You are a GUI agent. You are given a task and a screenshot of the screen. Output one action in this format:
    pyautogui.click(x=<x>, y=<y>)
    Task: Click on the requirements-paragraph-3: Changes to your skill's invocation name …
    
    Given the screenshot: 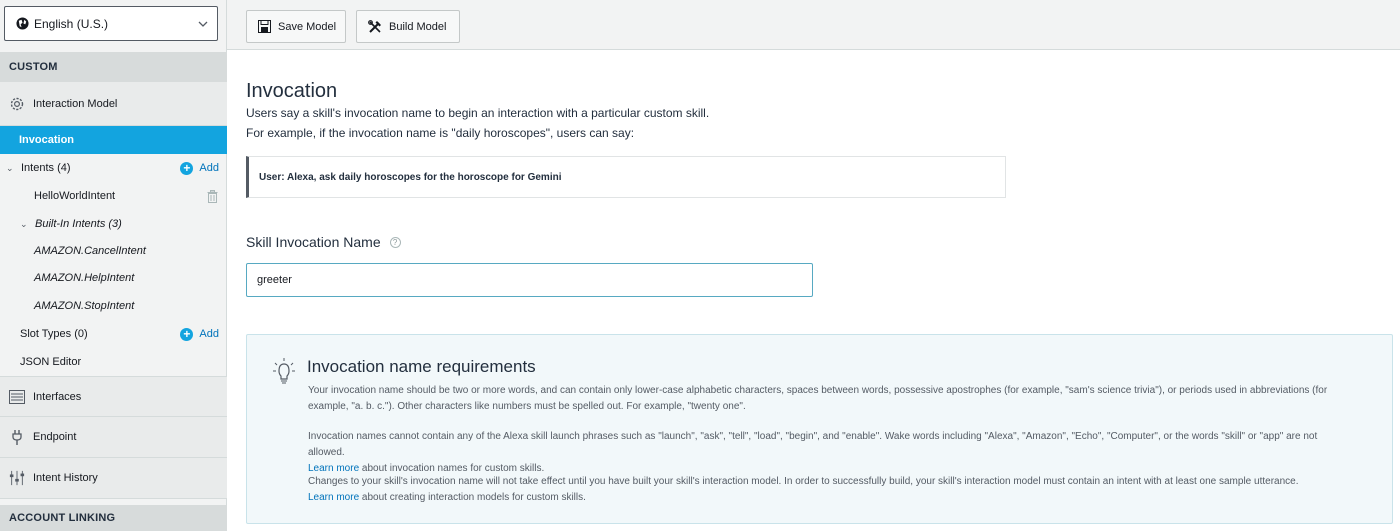 What is the action you would take?
    pyautogui.click(x=823, y=490)
    